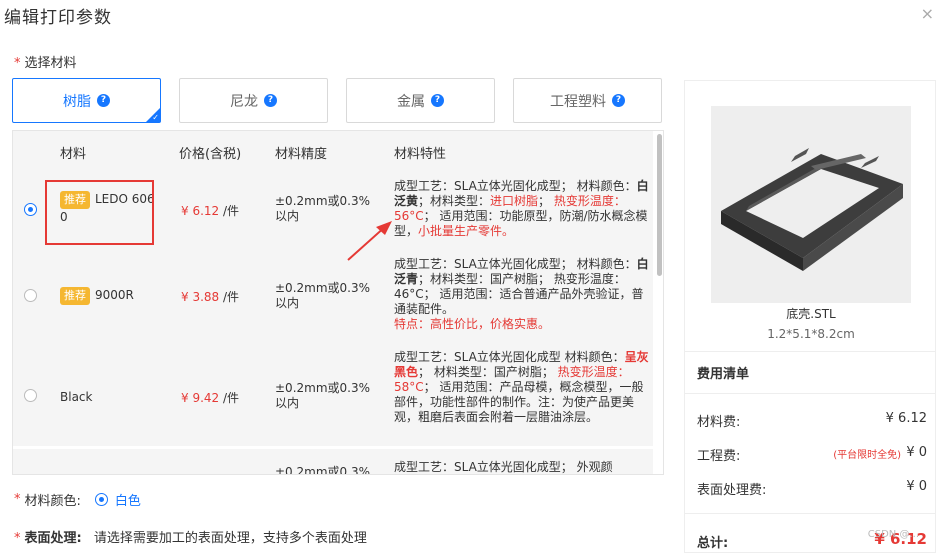  What do you see at coordinates (52, 501) in the screenshot?
I see `material-color-label: 材料颜色:` at bounding box center [52, 501].